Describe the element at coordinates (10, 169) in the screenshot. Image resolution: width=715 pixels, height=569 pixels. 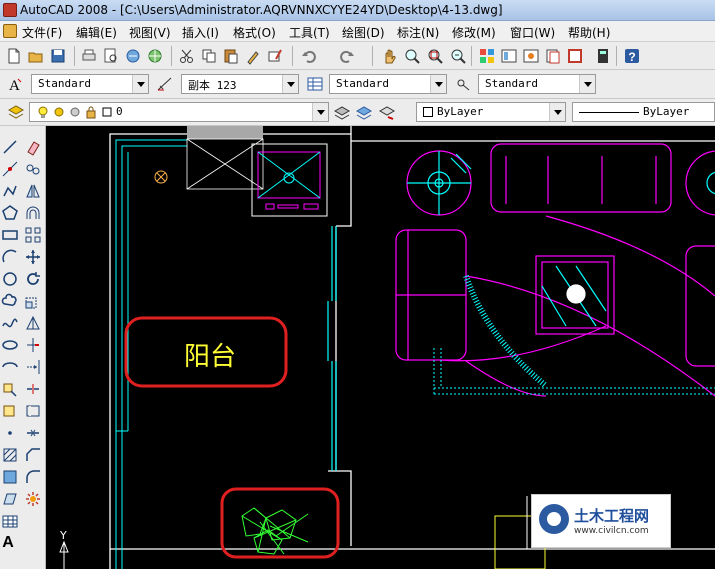
I see `construction-line-icon` at that location.